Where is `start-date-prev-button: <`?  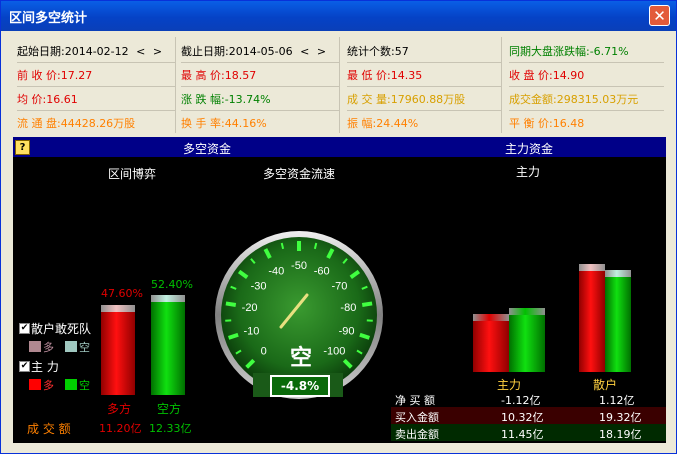
start-date-prev-button: < is located at coordinates (140, 51).